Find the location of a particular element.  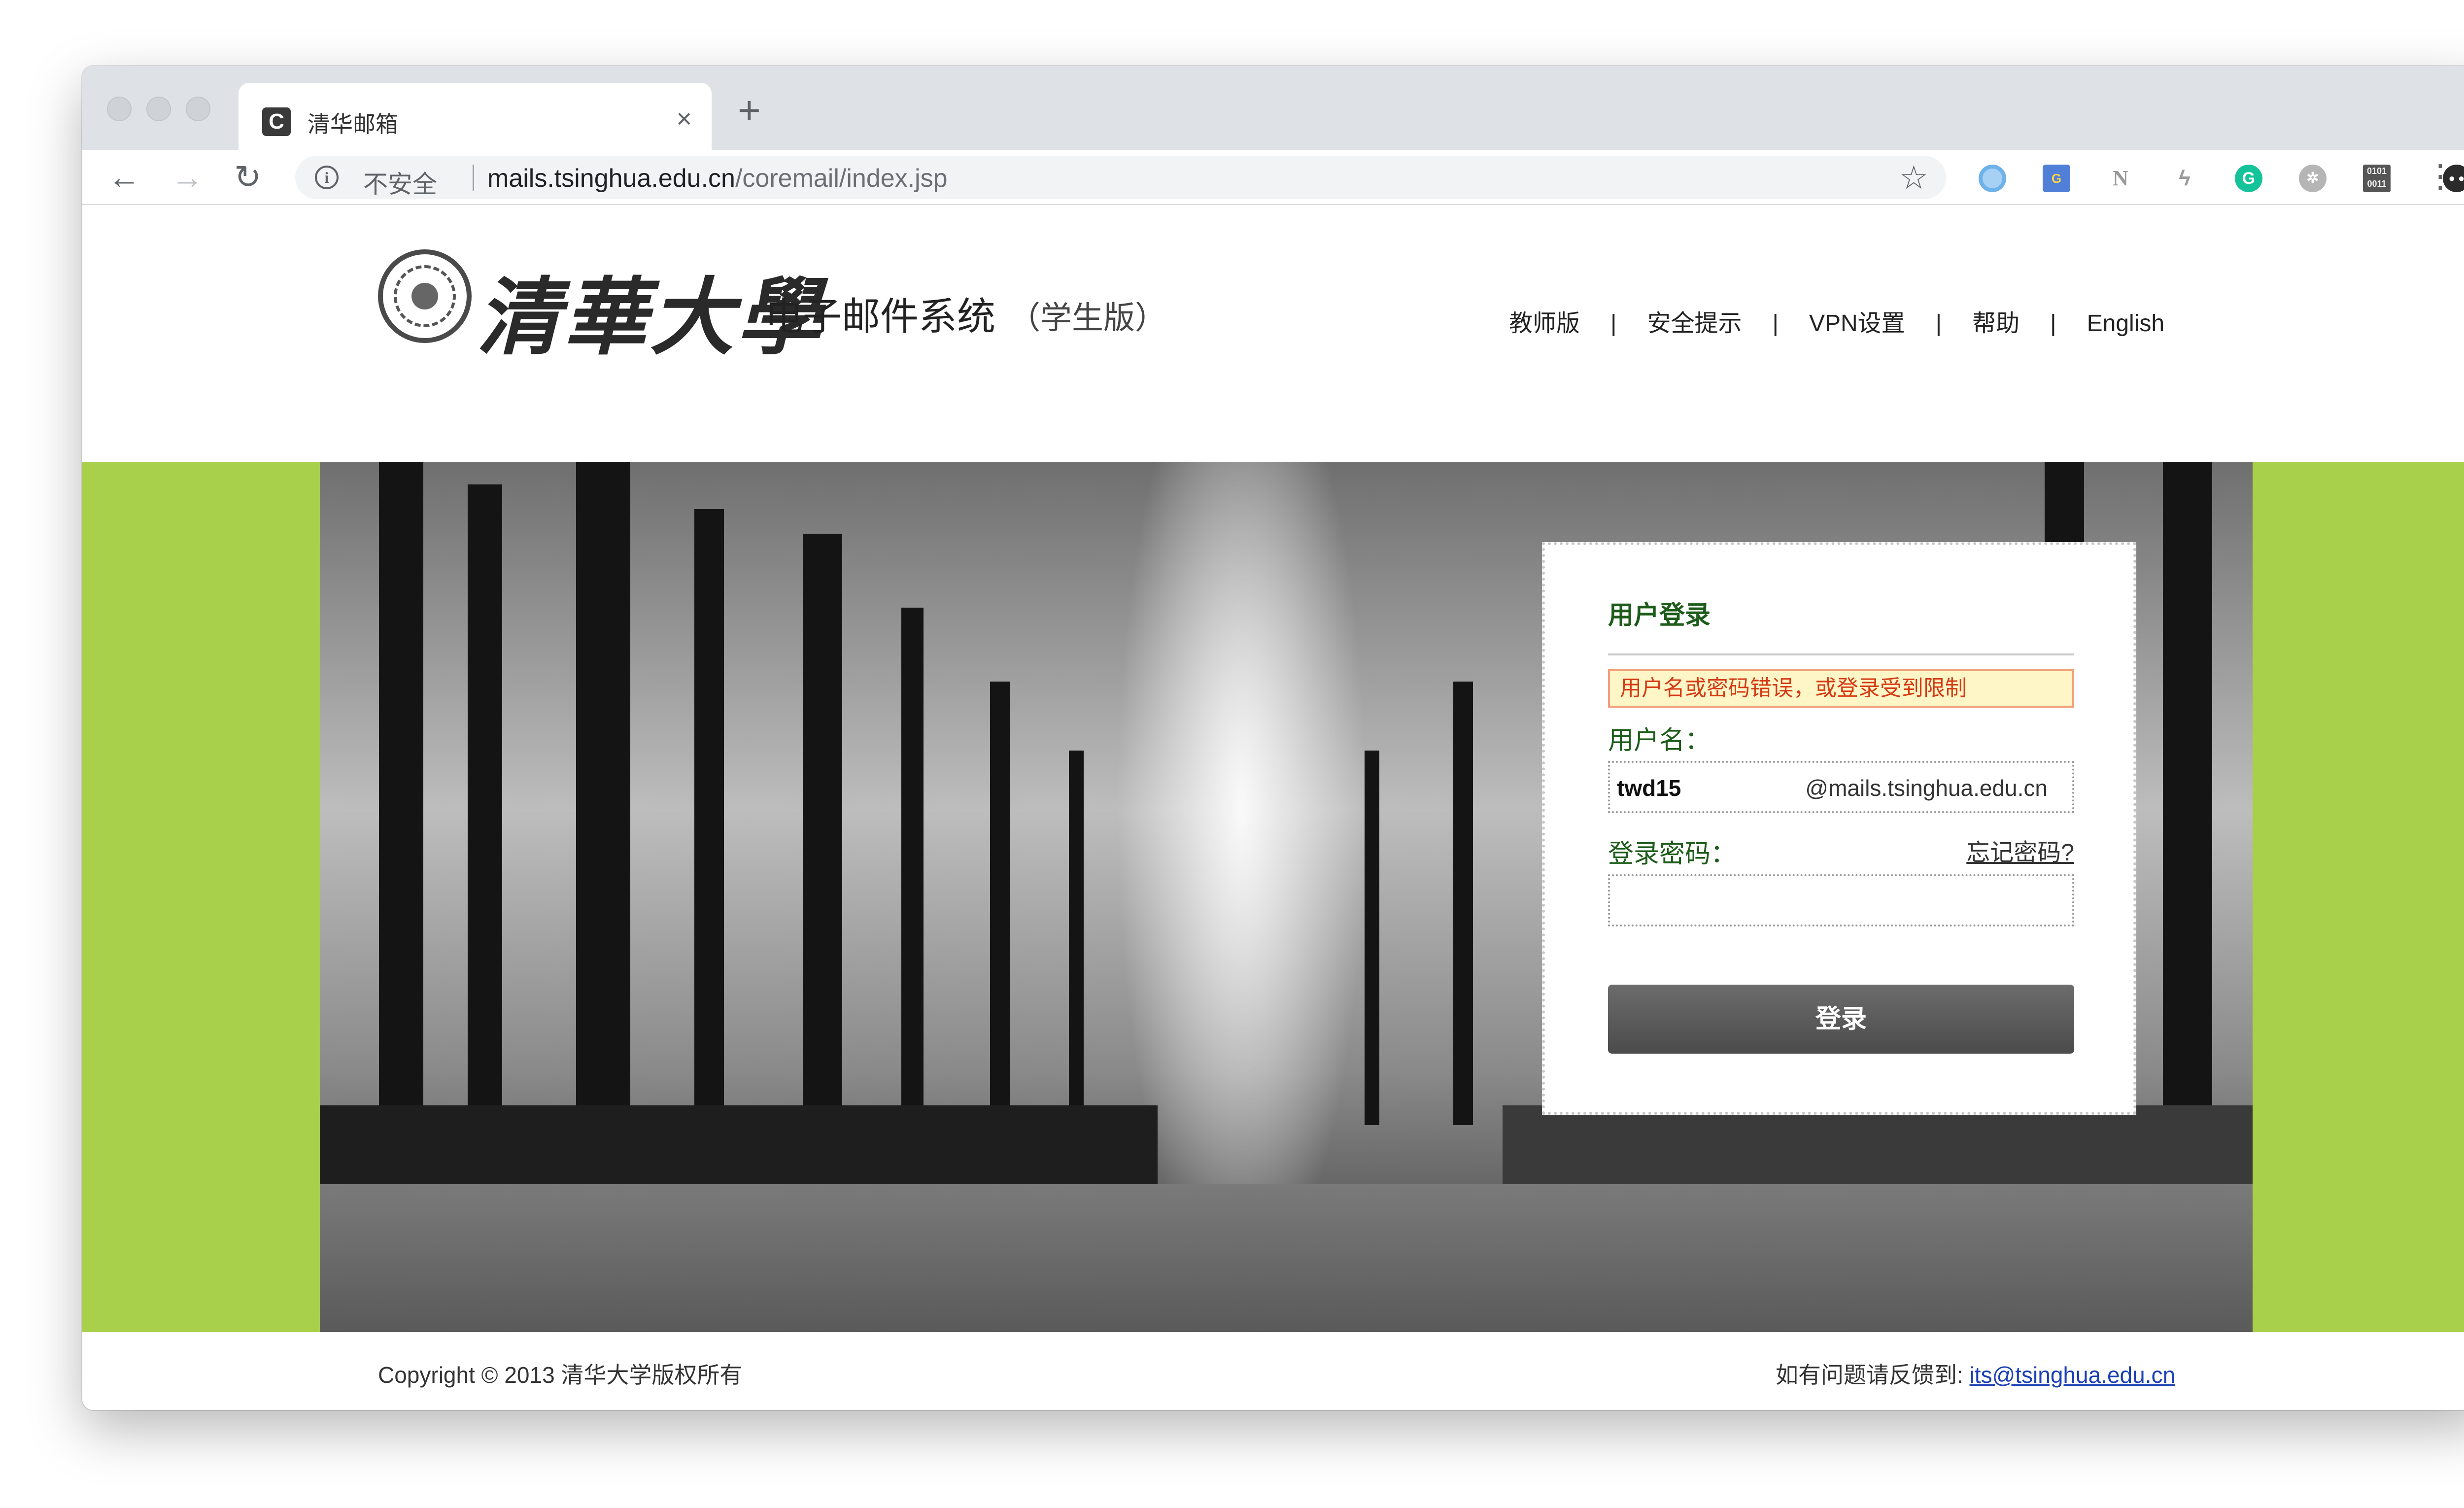

tab-close-icon: × is located at coordinates (684, 118).